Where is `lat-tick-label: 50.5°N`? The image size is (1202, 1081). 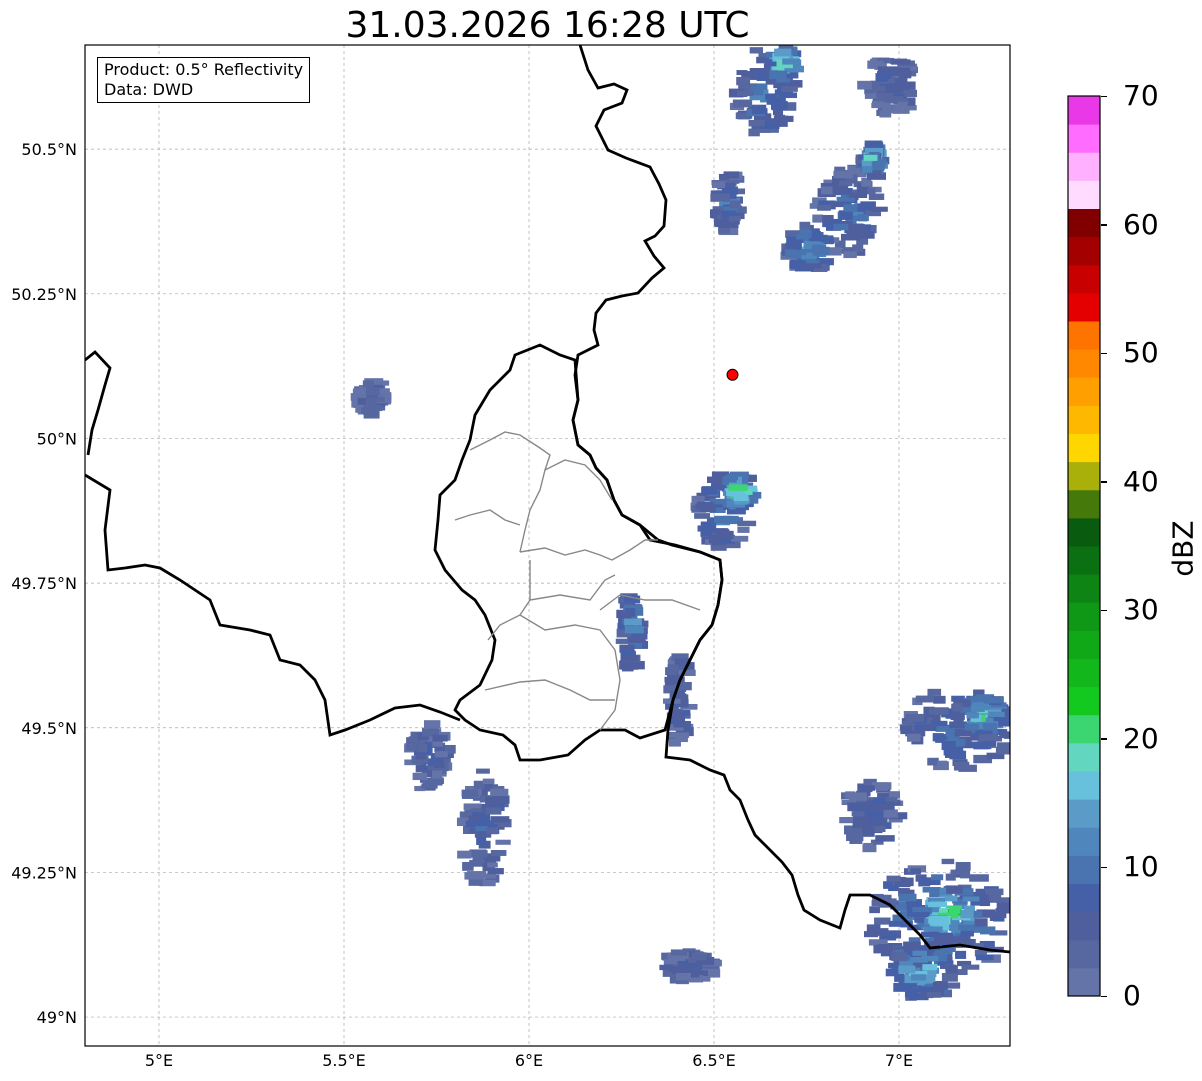
lat-tick-label: 50.5°N is located at coordinates (49, 149).